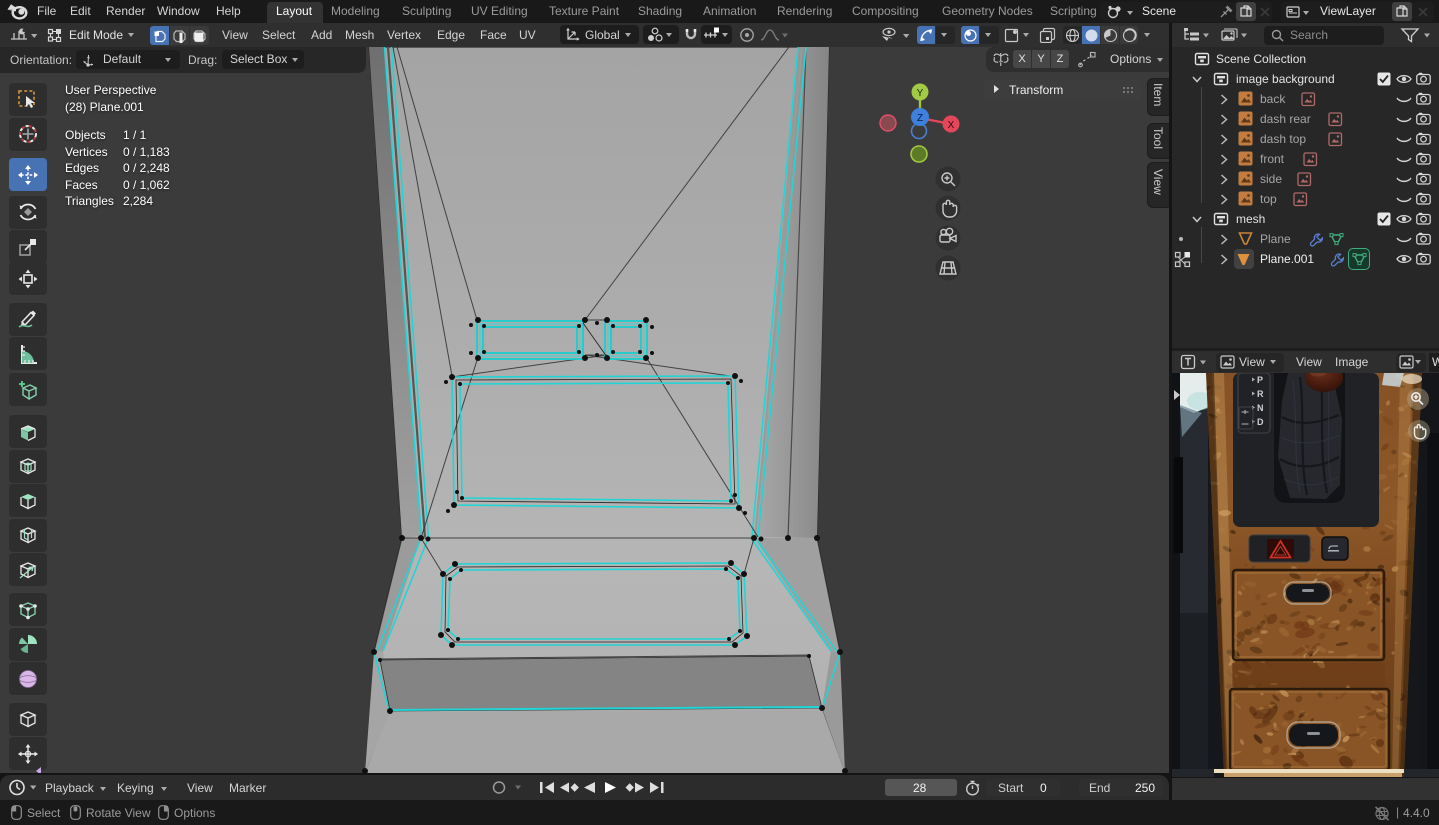 The width and height of the screenshot is (1439, 825). What do you see at coordinates (1260, 408) in the screenshot?
I see `svg-text: N` at bounding box center [1260, 408].